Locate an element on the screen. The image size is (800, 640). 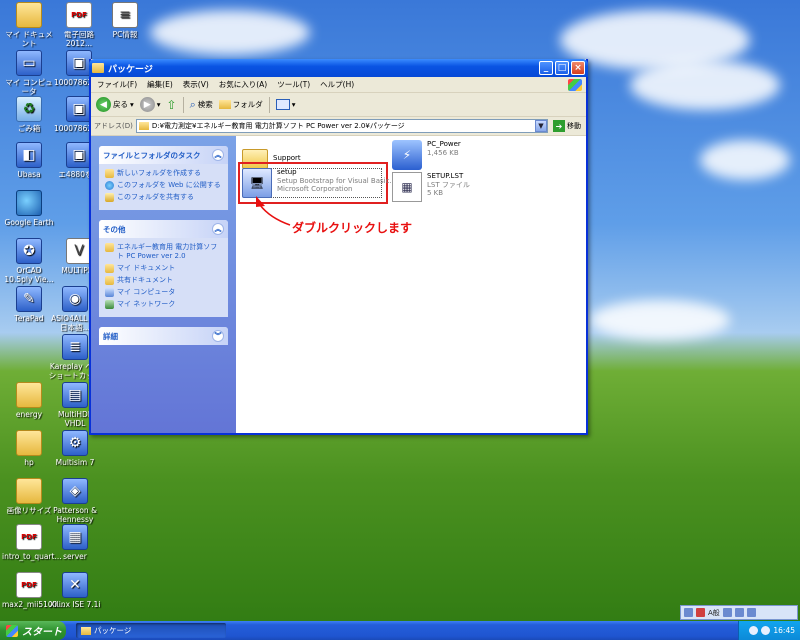
back-arrow-icon: ◀ is located at coordinates (103, 104).